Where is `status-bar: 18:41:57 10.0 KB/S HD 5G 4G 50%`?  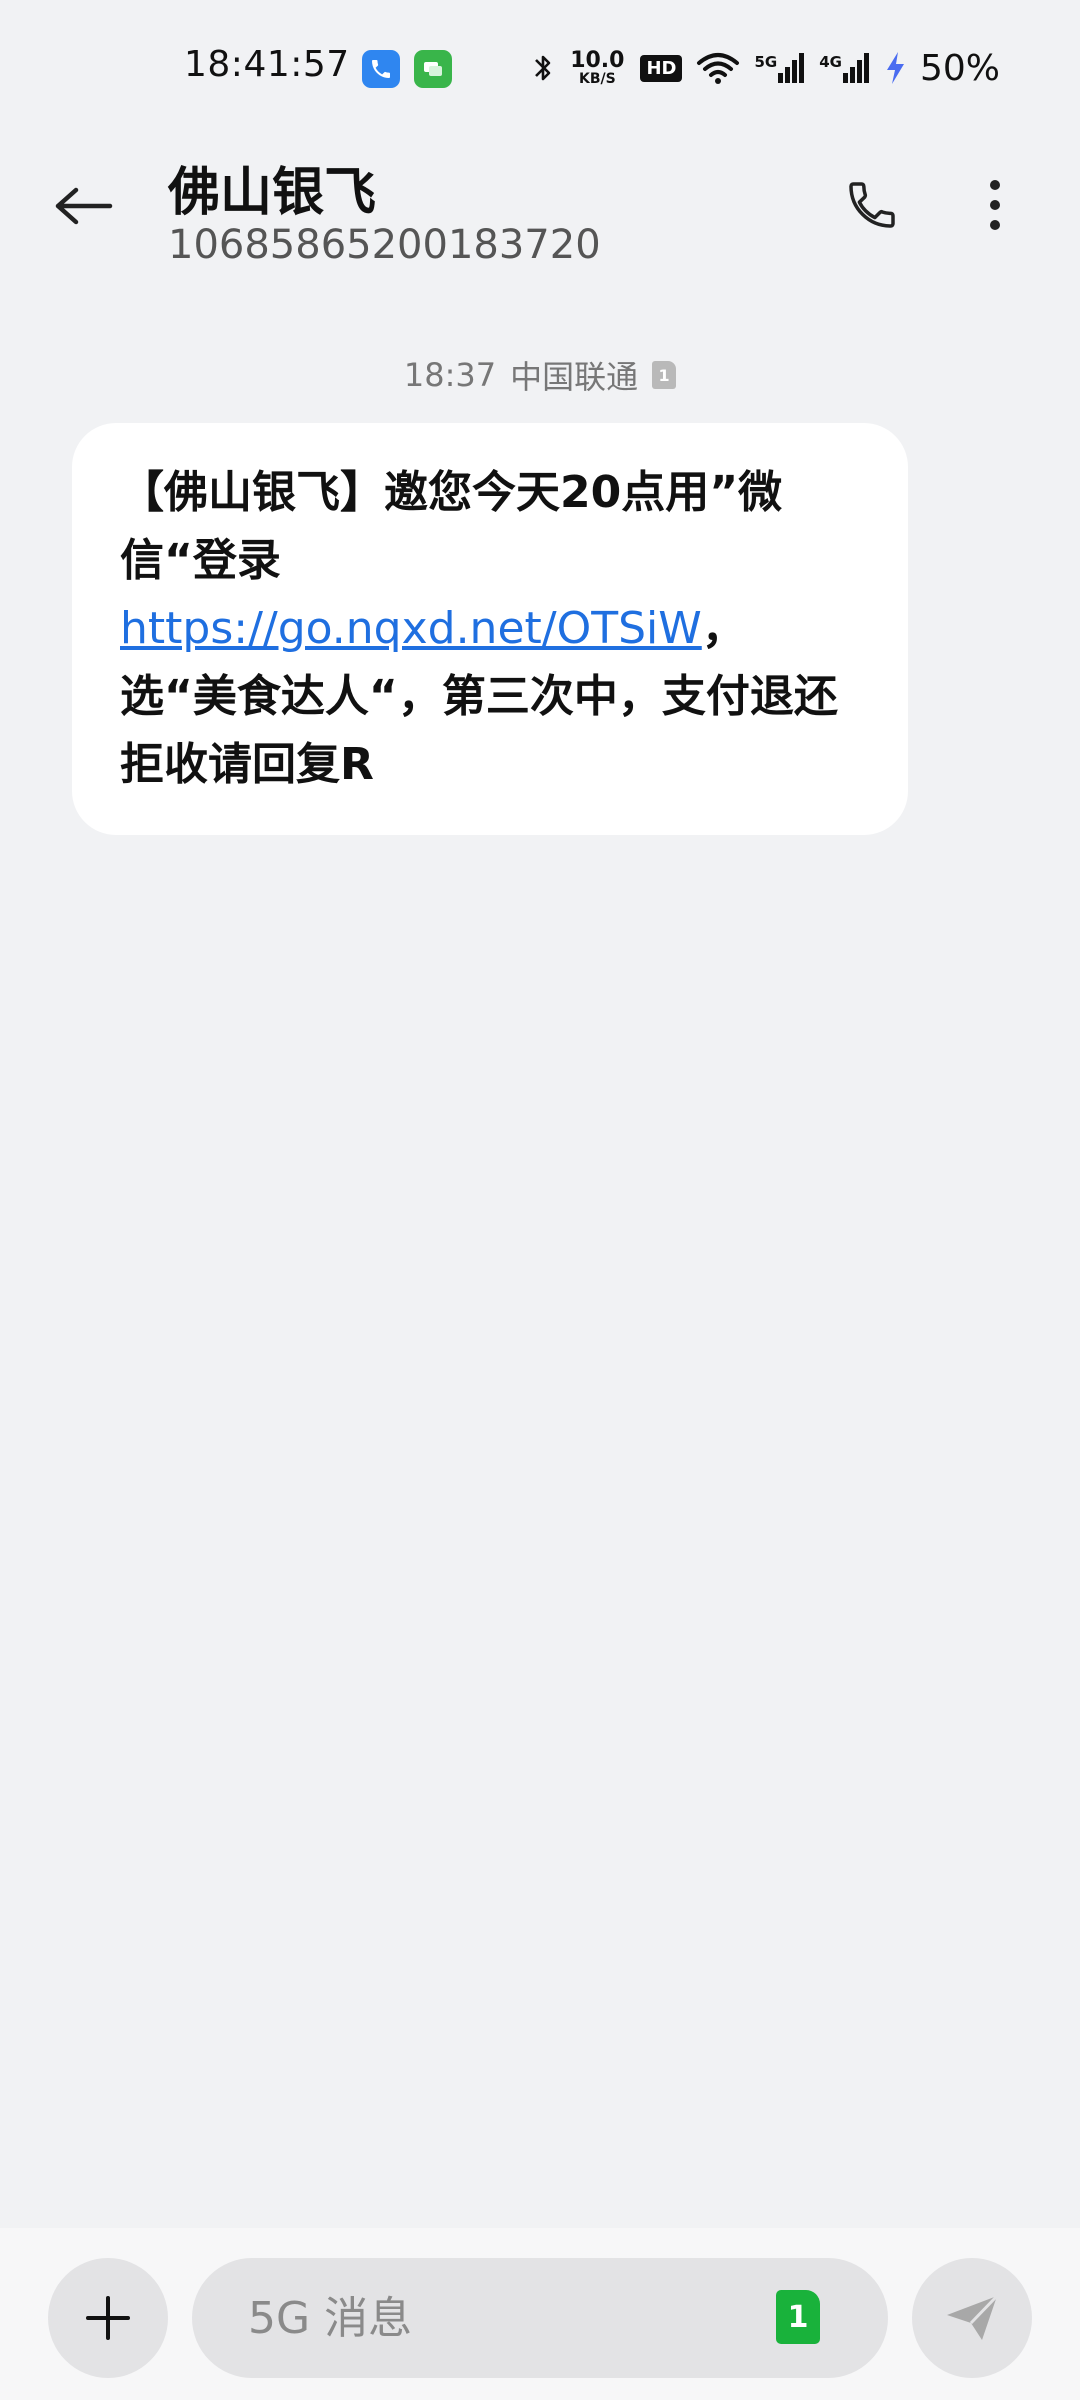 status-bar: 18:41:57 10.0 KB/S HD 5G 4G 50% is located at coordinates (540, 65).